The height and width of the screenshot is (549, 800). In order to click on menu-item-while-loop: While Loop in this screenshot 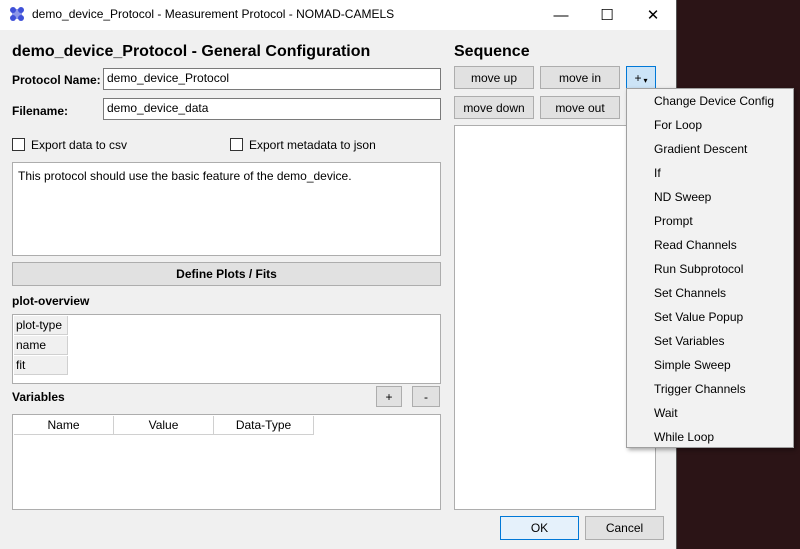, I will do `click(684, 437)`.